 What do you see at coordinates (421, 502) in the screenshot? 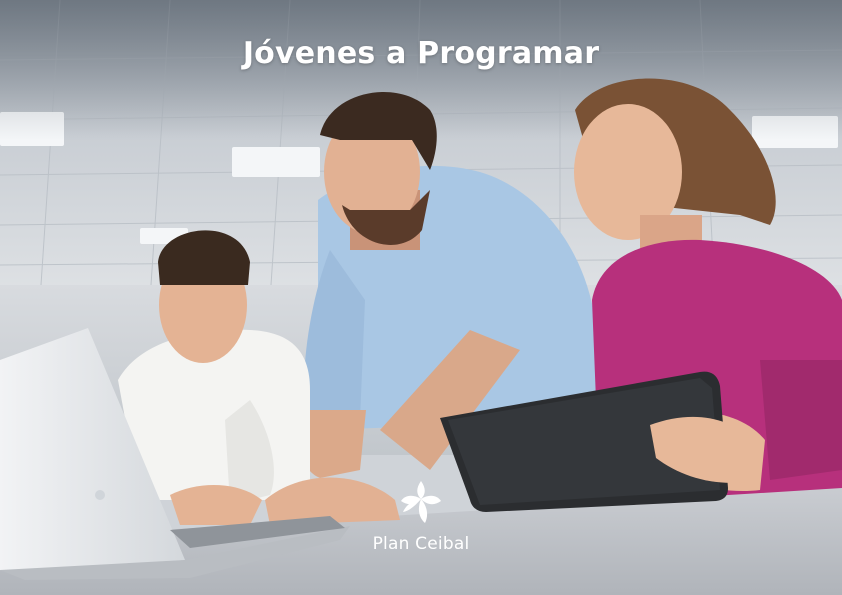
I see `plan-ceibal-logo-icon` at bounding box center [421, 502].